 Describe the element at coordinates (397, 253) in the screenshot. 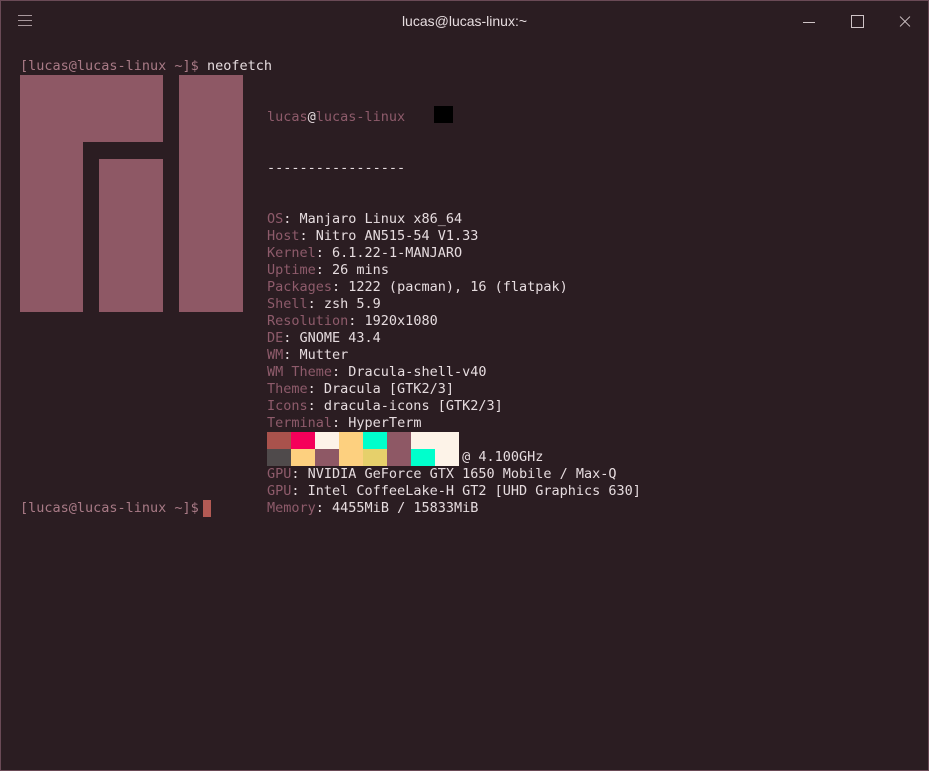

I see `info-value: 6.1.22-1-MANJARO` at that location.